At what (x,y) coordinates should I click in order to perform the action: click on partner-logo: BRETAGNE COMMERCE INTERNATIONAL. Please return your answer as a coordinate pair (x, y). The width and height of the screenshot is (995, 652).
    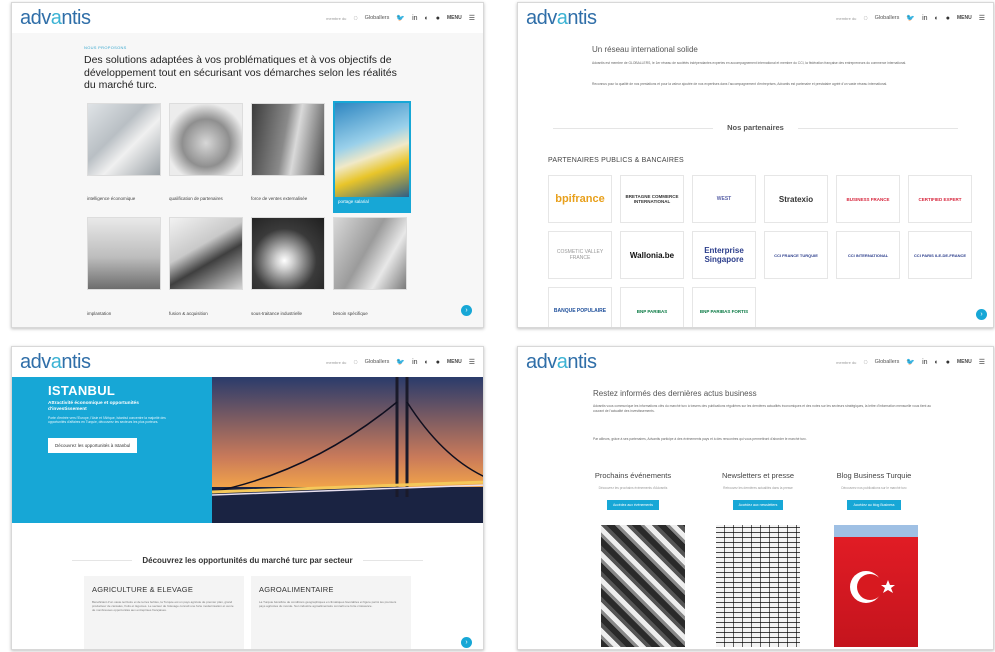
    Looking at the image, I should click on (652, 199).